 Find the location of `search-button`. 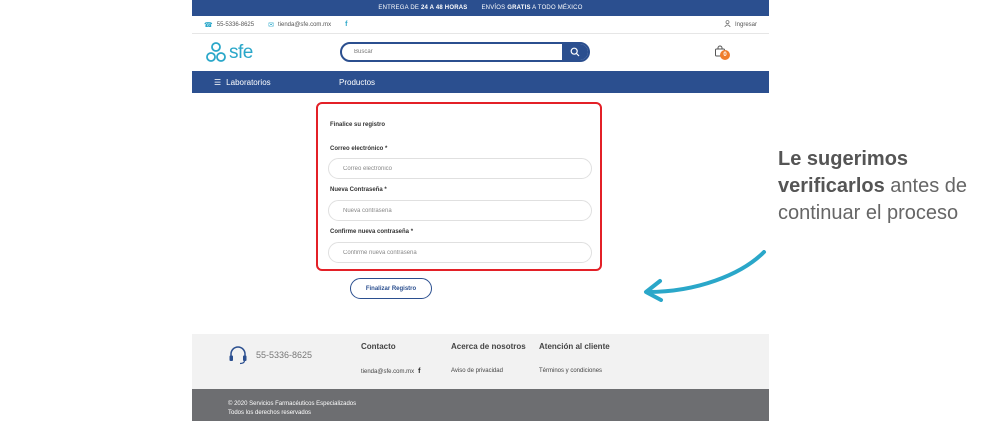

search-button is located at coordinates (575, 52).